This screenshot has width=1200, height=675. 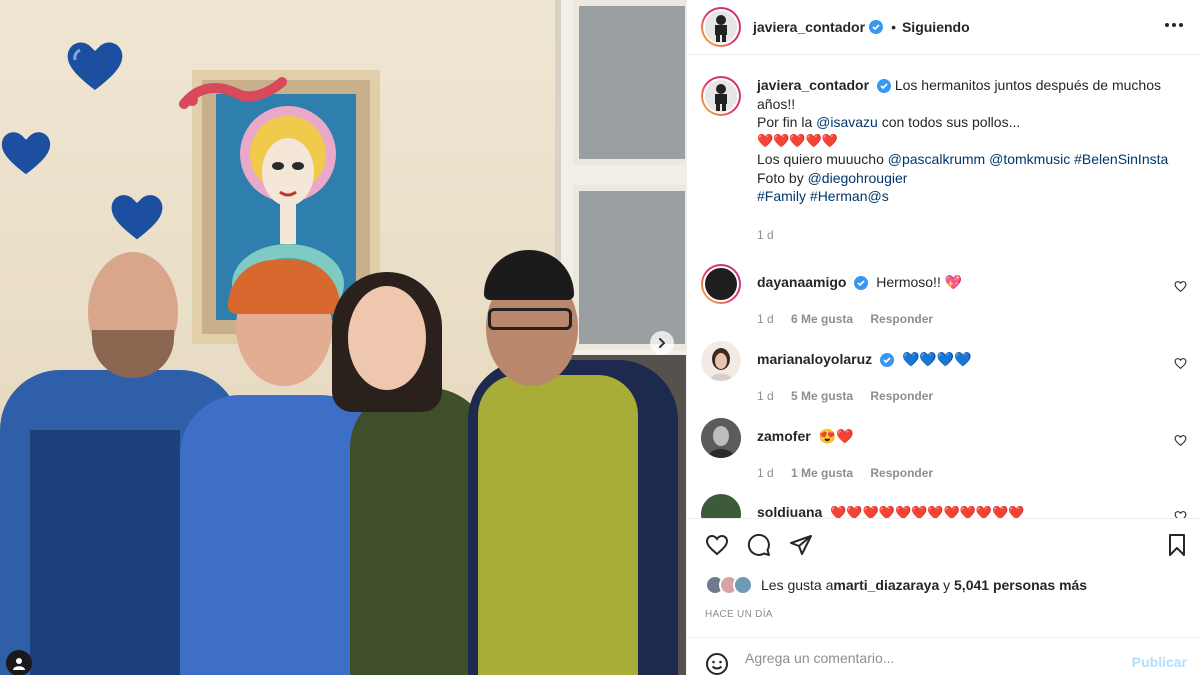 What do you see at coordinates (847, 122) in the screenshot?
I see `mention-link: @isavazu` at bounding box center [847, 122].